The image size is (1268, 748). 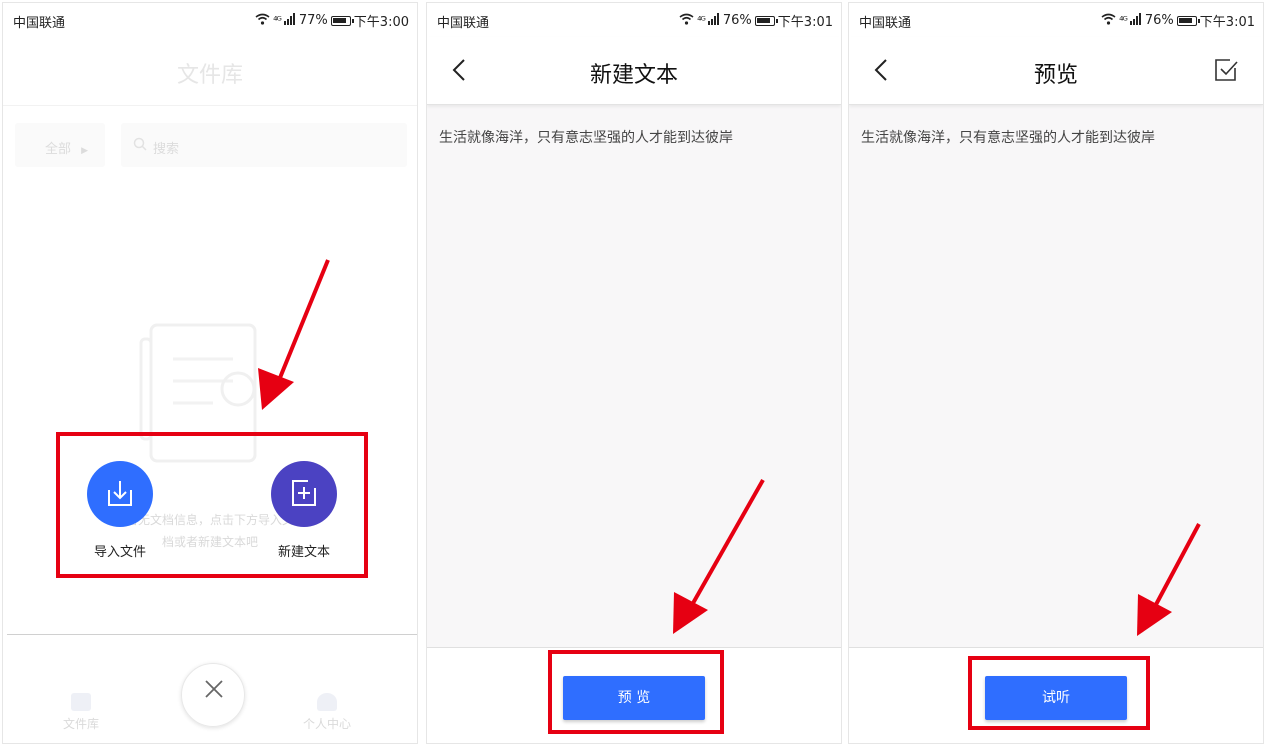 What do you see at coordinates (81, 702) in the screenshot?
I see `folder-icon` at bounding box center [81, 702].